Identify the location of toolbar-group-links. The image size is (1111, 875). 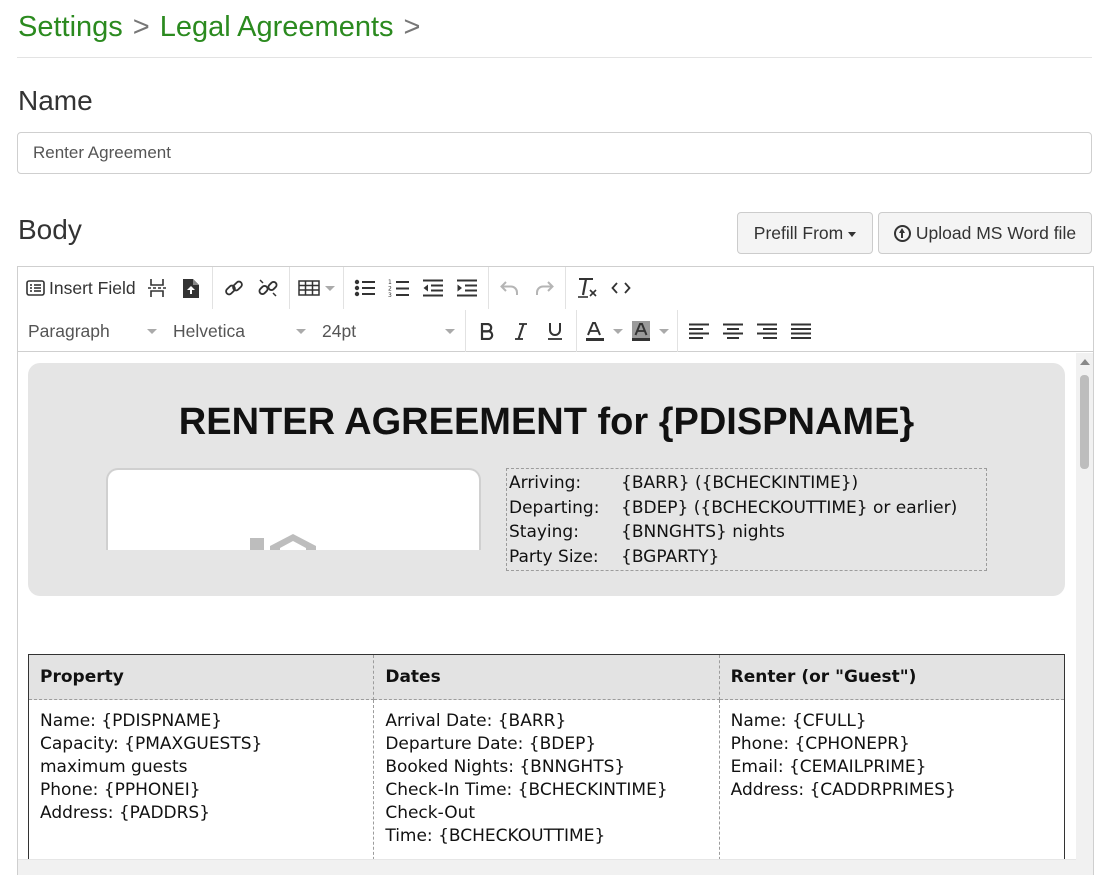
(251, 288).